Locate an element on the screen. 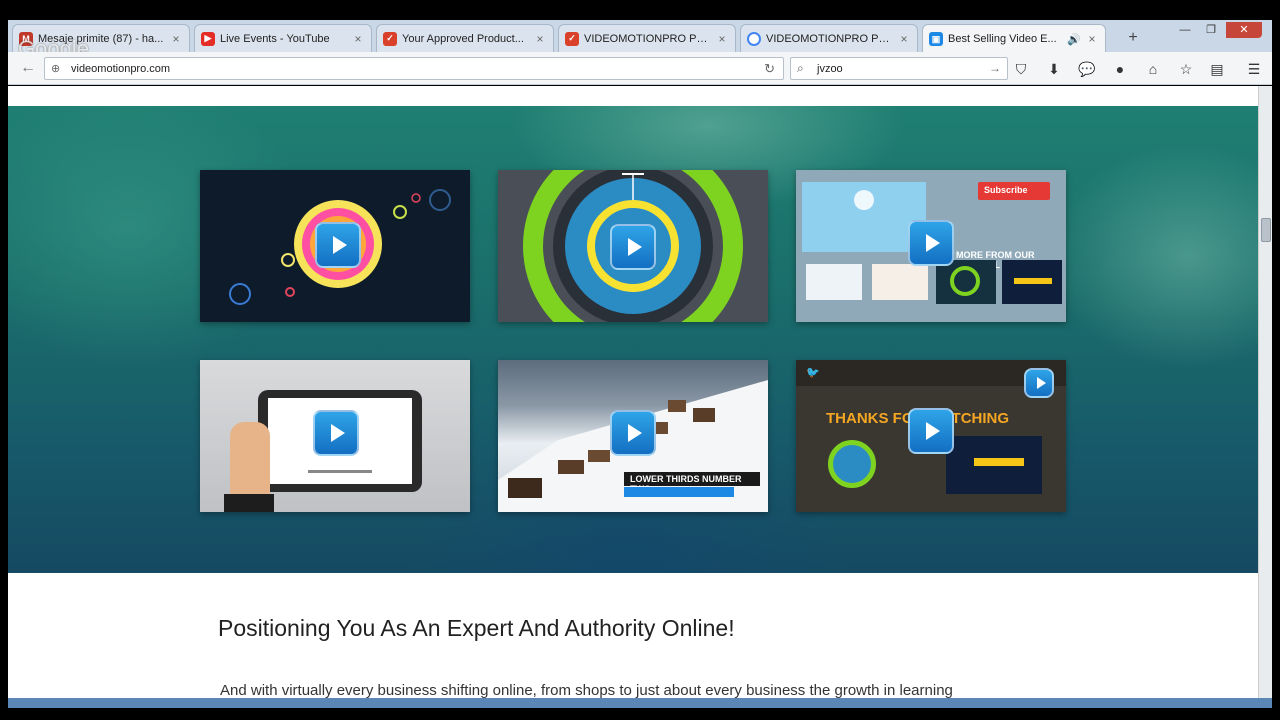  home-icon: ⌂ is located at coordinates (1153, 69).